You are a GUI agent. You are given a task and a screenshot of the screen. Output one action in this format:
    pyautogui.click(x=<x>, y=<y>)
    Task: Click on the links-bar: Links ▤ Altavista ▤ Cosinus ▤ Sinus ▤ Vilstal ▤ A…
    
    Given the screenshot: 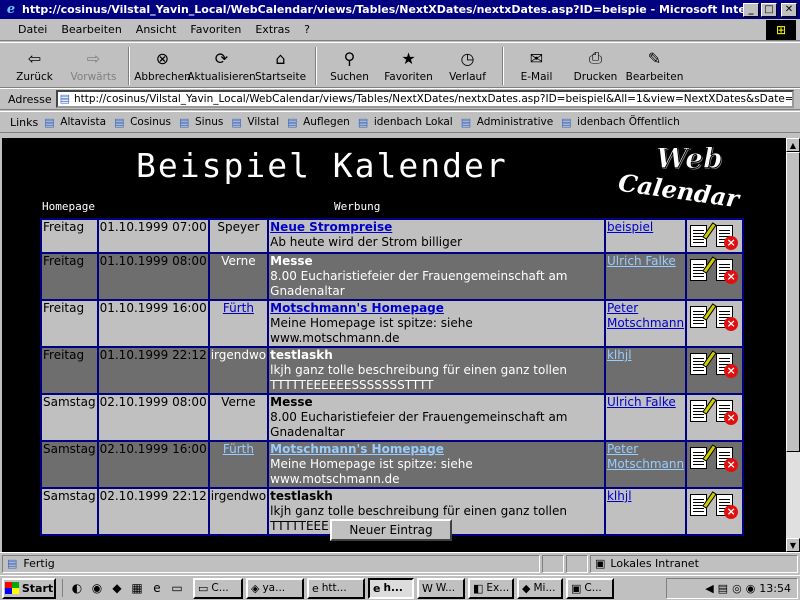 What is the action you would take?
    pyautogui.click(x=400, y=122)
    